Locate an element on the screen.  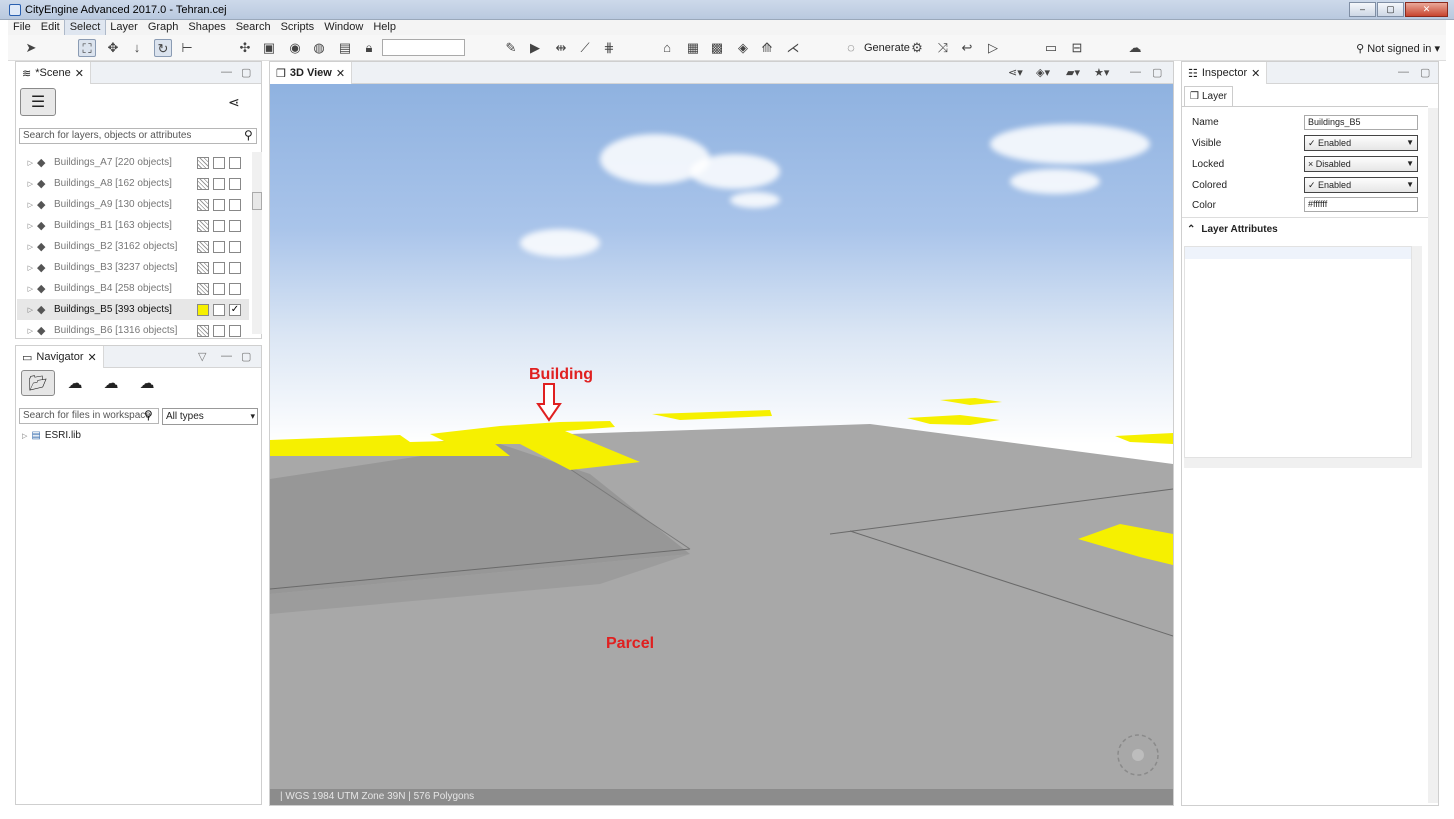
menu-help: Help is located at coordinates (384, 27).